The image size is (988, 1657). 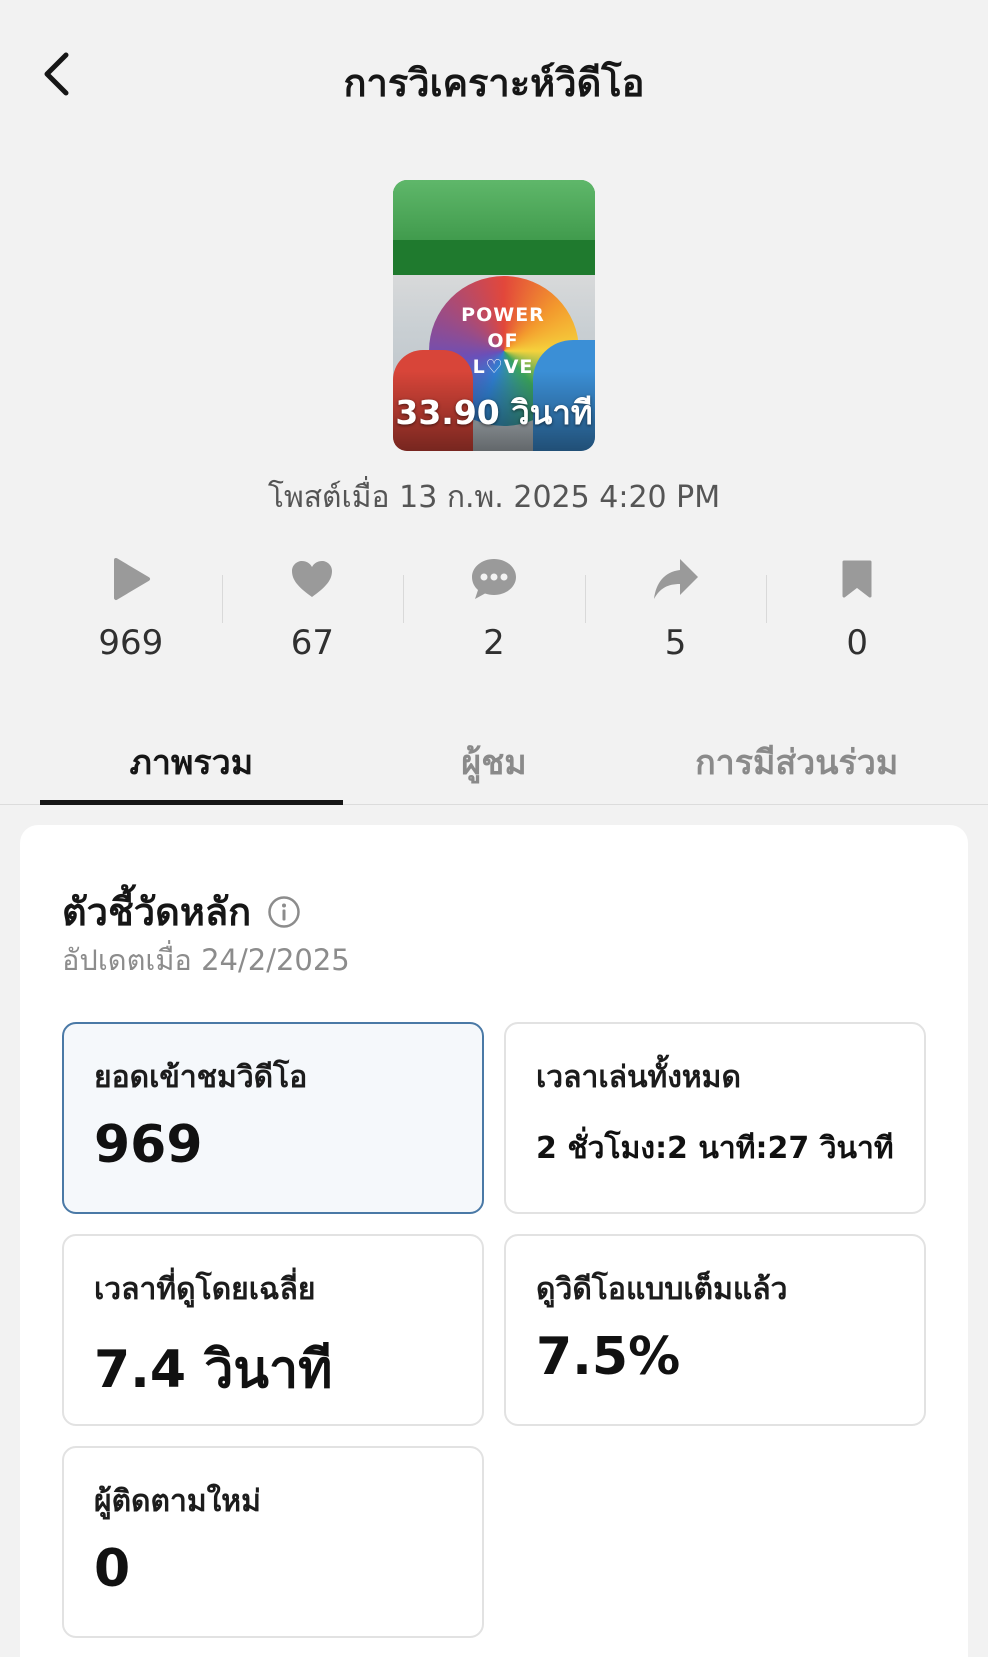 What do you see at coordinates (148, 1145) in the screenshot?
I see `metric-value: 969` at bounding box center [148, 1145].